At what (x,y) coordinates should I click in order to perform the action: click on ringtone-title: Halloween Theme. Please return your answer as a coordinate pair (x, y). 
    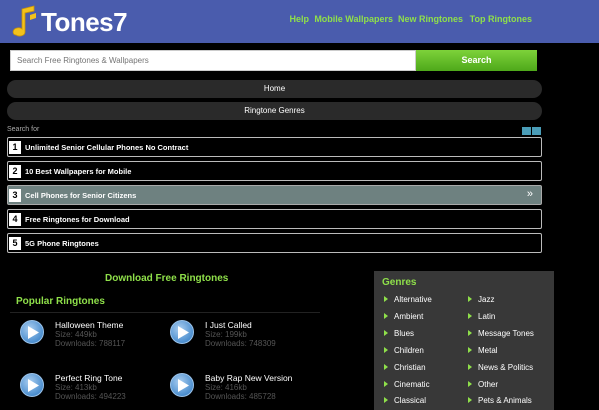
    Looking at the image, I should click on (89, 325).